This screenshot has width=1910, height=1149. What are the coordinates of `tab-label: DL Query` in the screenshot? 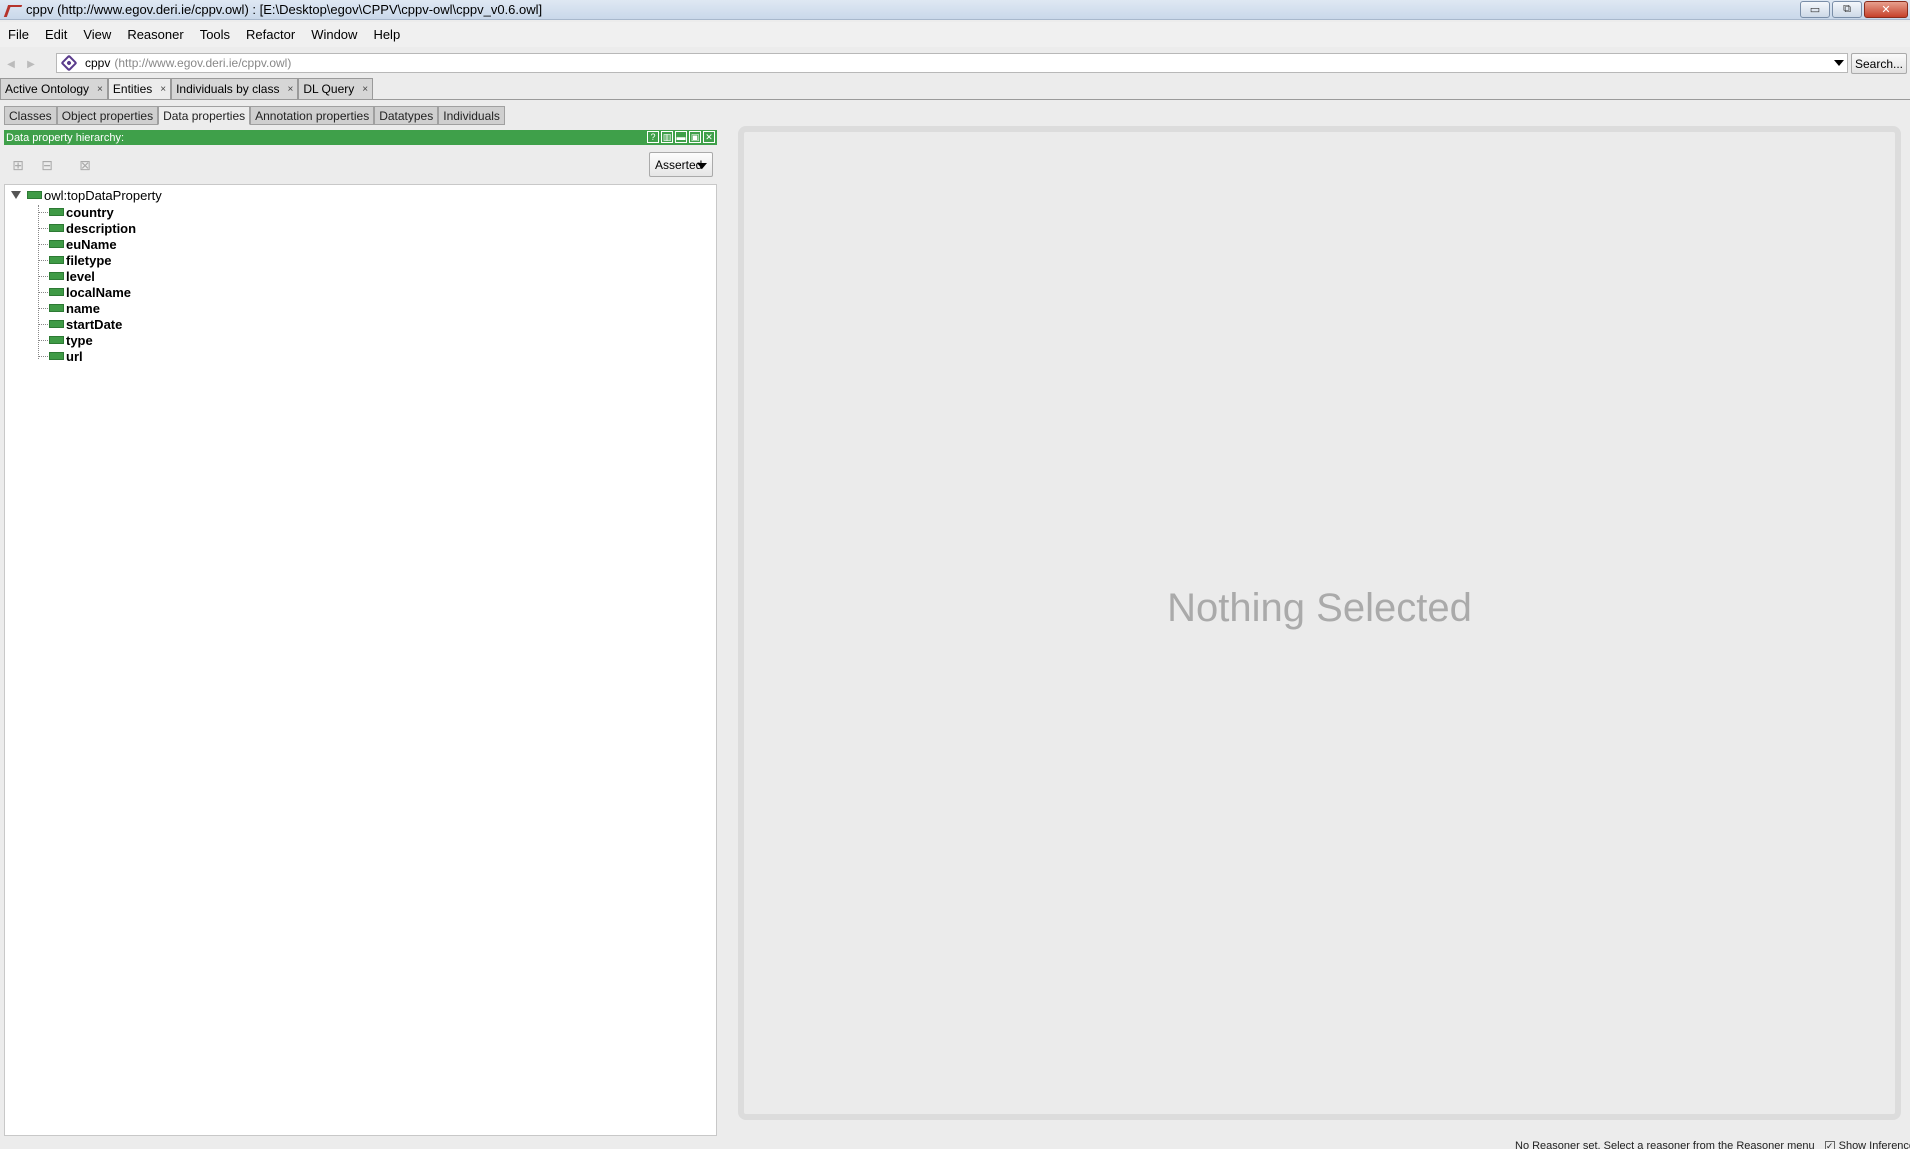 It's located at (329, 89).